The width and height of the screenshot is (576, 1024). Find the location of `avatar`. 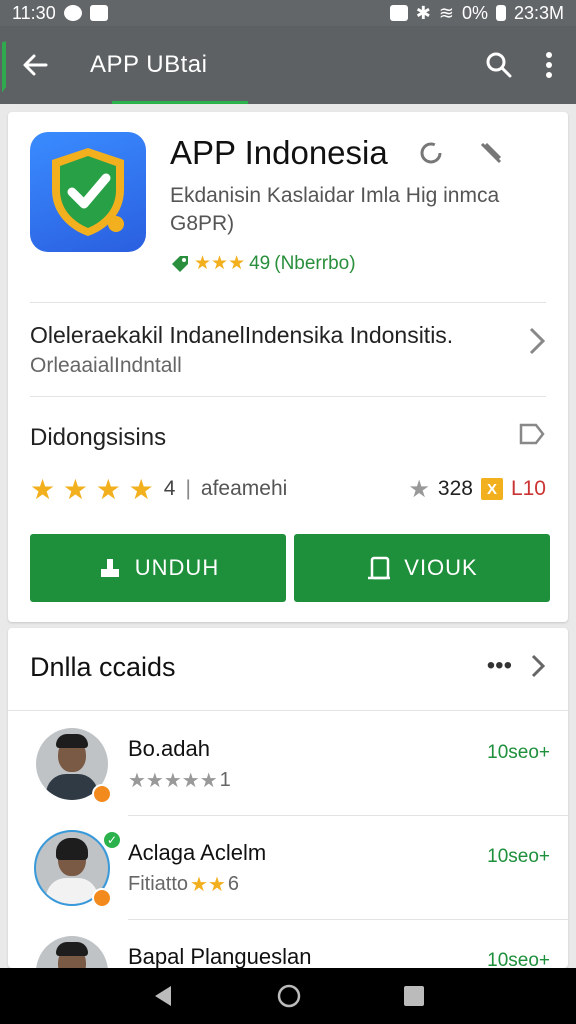

avatar is located at coordinates (72, 952).